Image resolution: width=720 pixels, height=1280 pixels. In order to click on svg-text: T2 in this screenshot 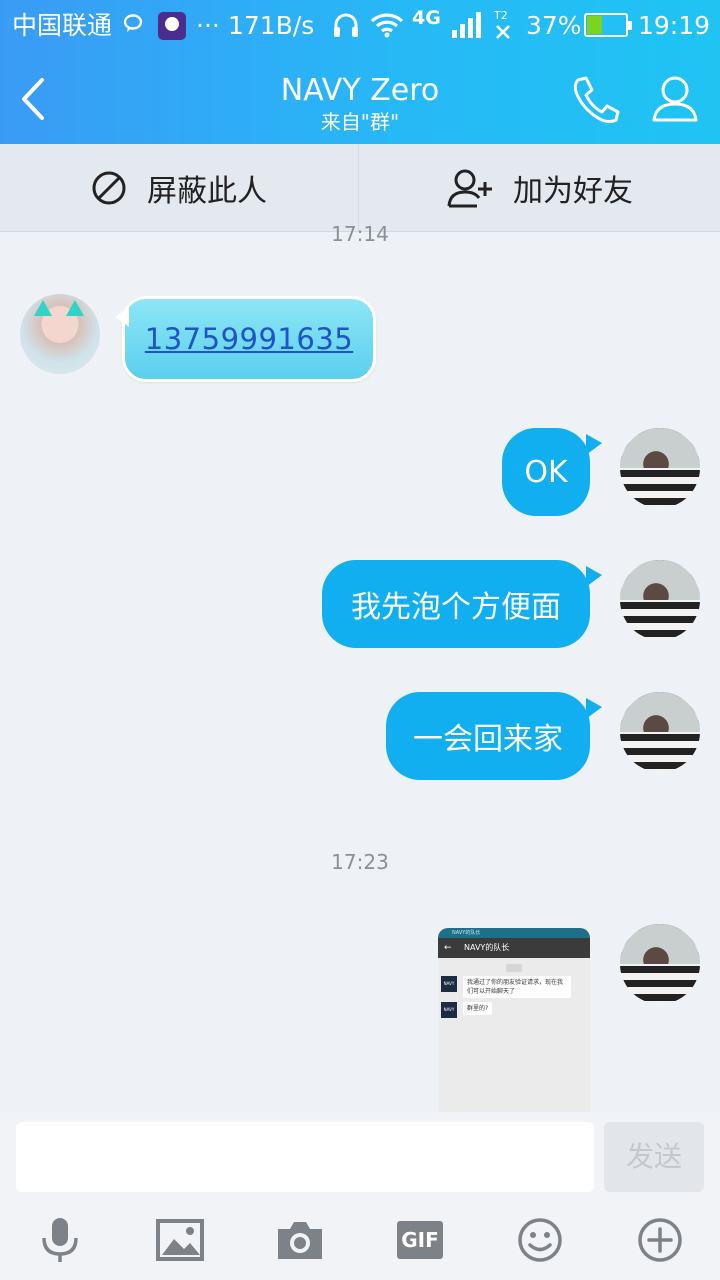, I will do `click(500, 15)`.